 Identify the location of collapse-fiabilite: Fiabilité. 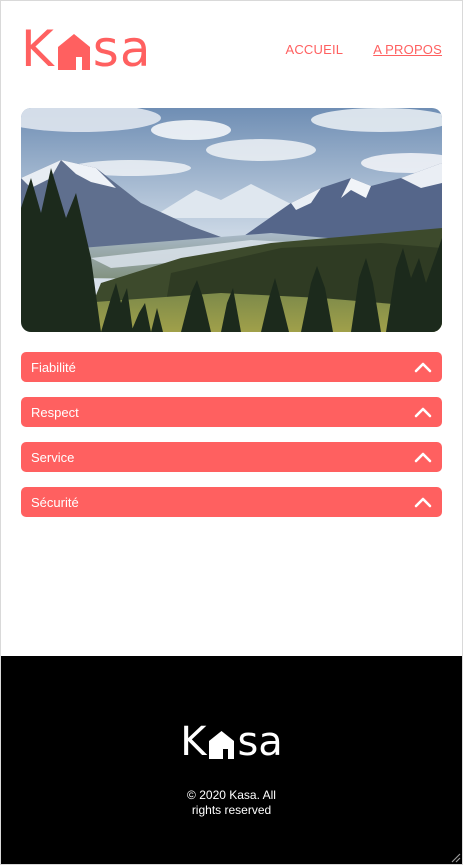
(231, 367).